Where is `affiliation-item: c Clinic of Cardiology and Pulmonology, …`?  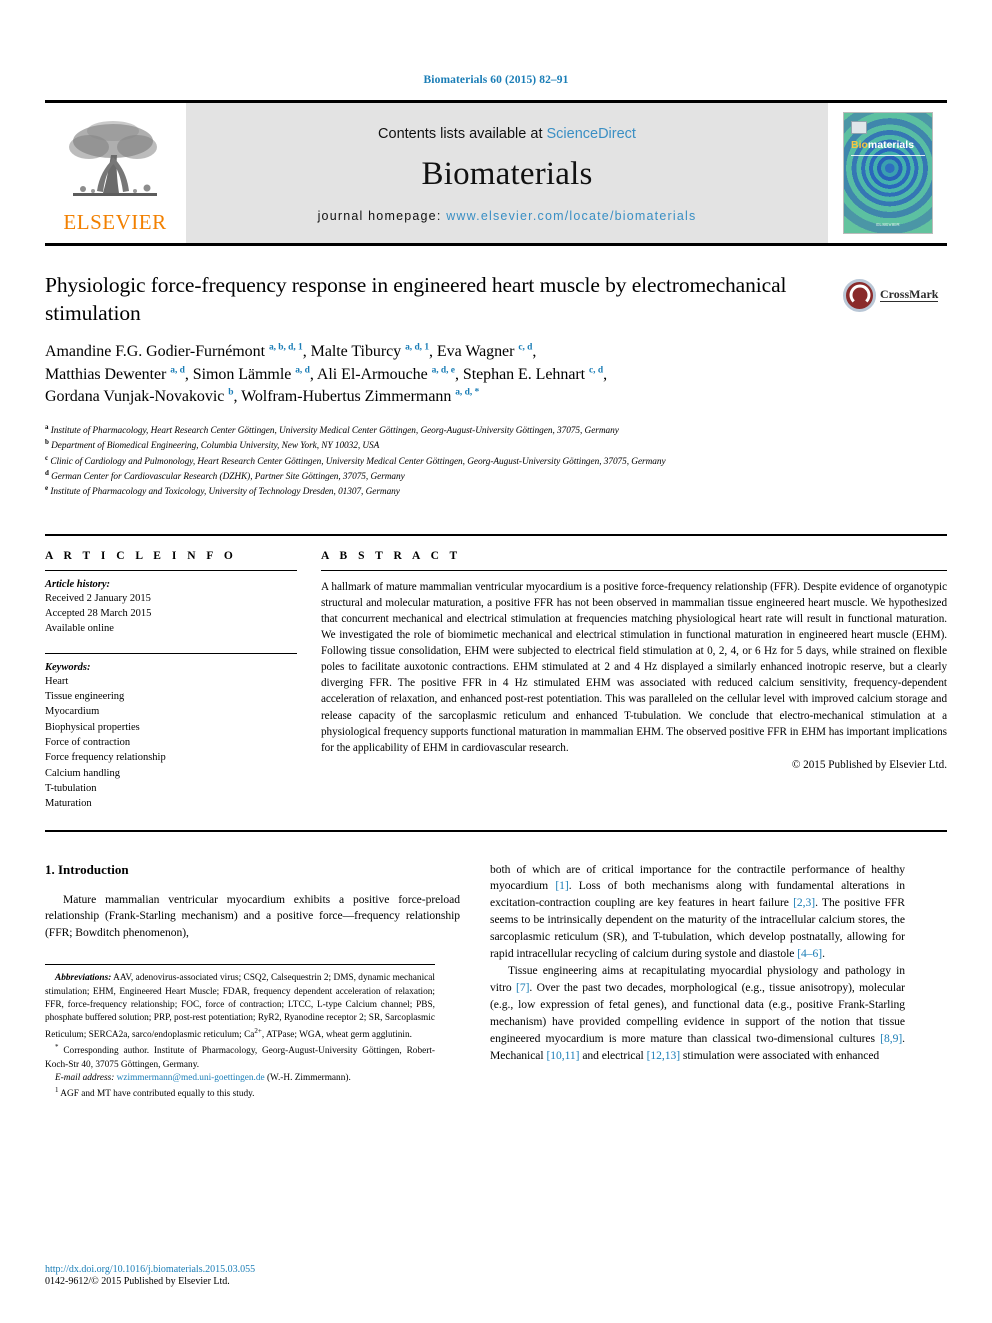
affiliation-item: c Clinic of Cardiology and Pulmonology, … is located at coordinates (496, 461).